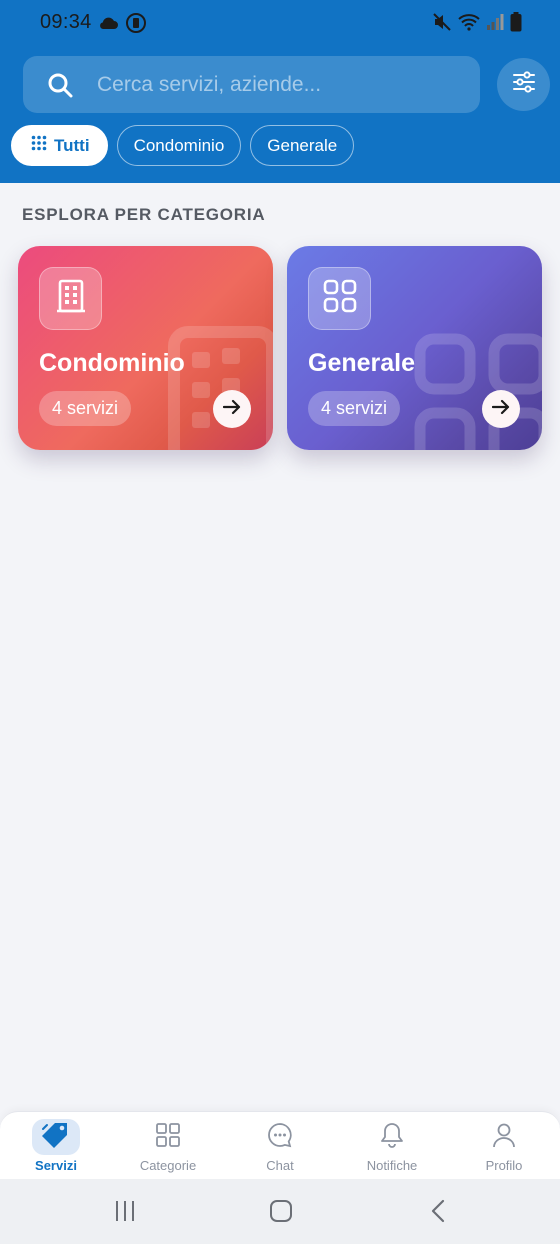  What do you see at coordinates (66, 22) in the screenshot?
I see `status-time: 09:34` at bounding box center [66, 22].